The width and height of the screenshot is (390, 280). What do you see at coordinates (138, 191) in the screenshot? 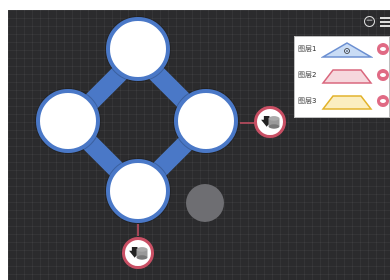
I see `node-bottom` at bounding box center [138, 191].